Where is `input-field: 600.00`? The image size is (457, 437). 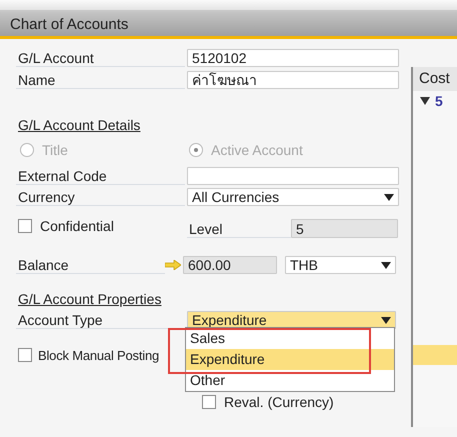 input-field: 600.00 is located at coordinates (230, 265).